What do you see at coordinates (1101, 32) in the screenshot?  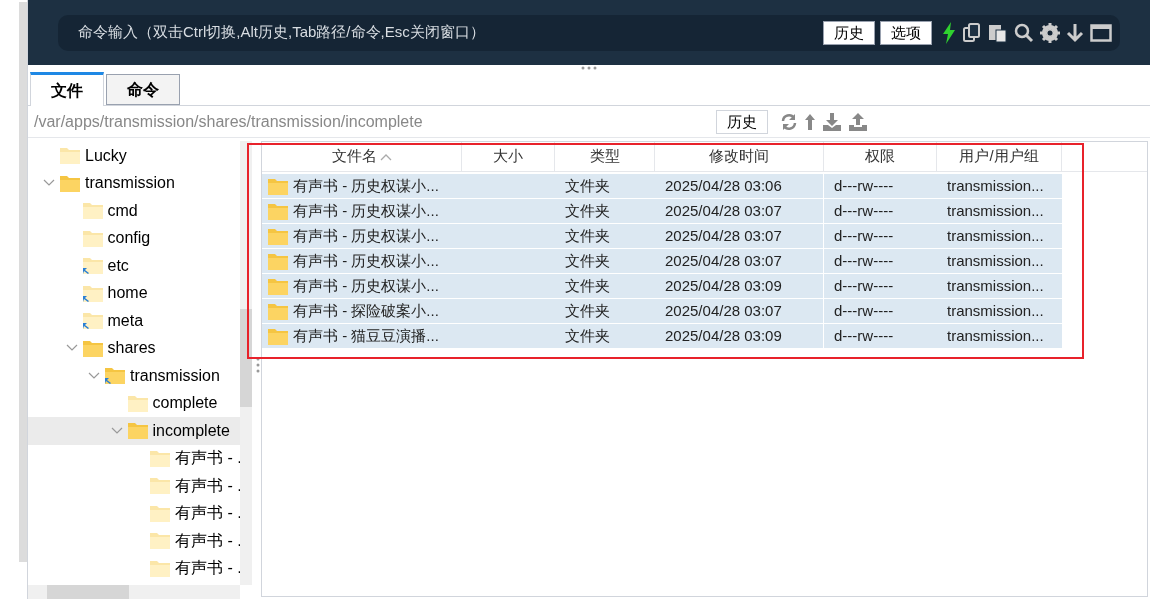 I see `window-icon` at bounding box center [1101, 32].